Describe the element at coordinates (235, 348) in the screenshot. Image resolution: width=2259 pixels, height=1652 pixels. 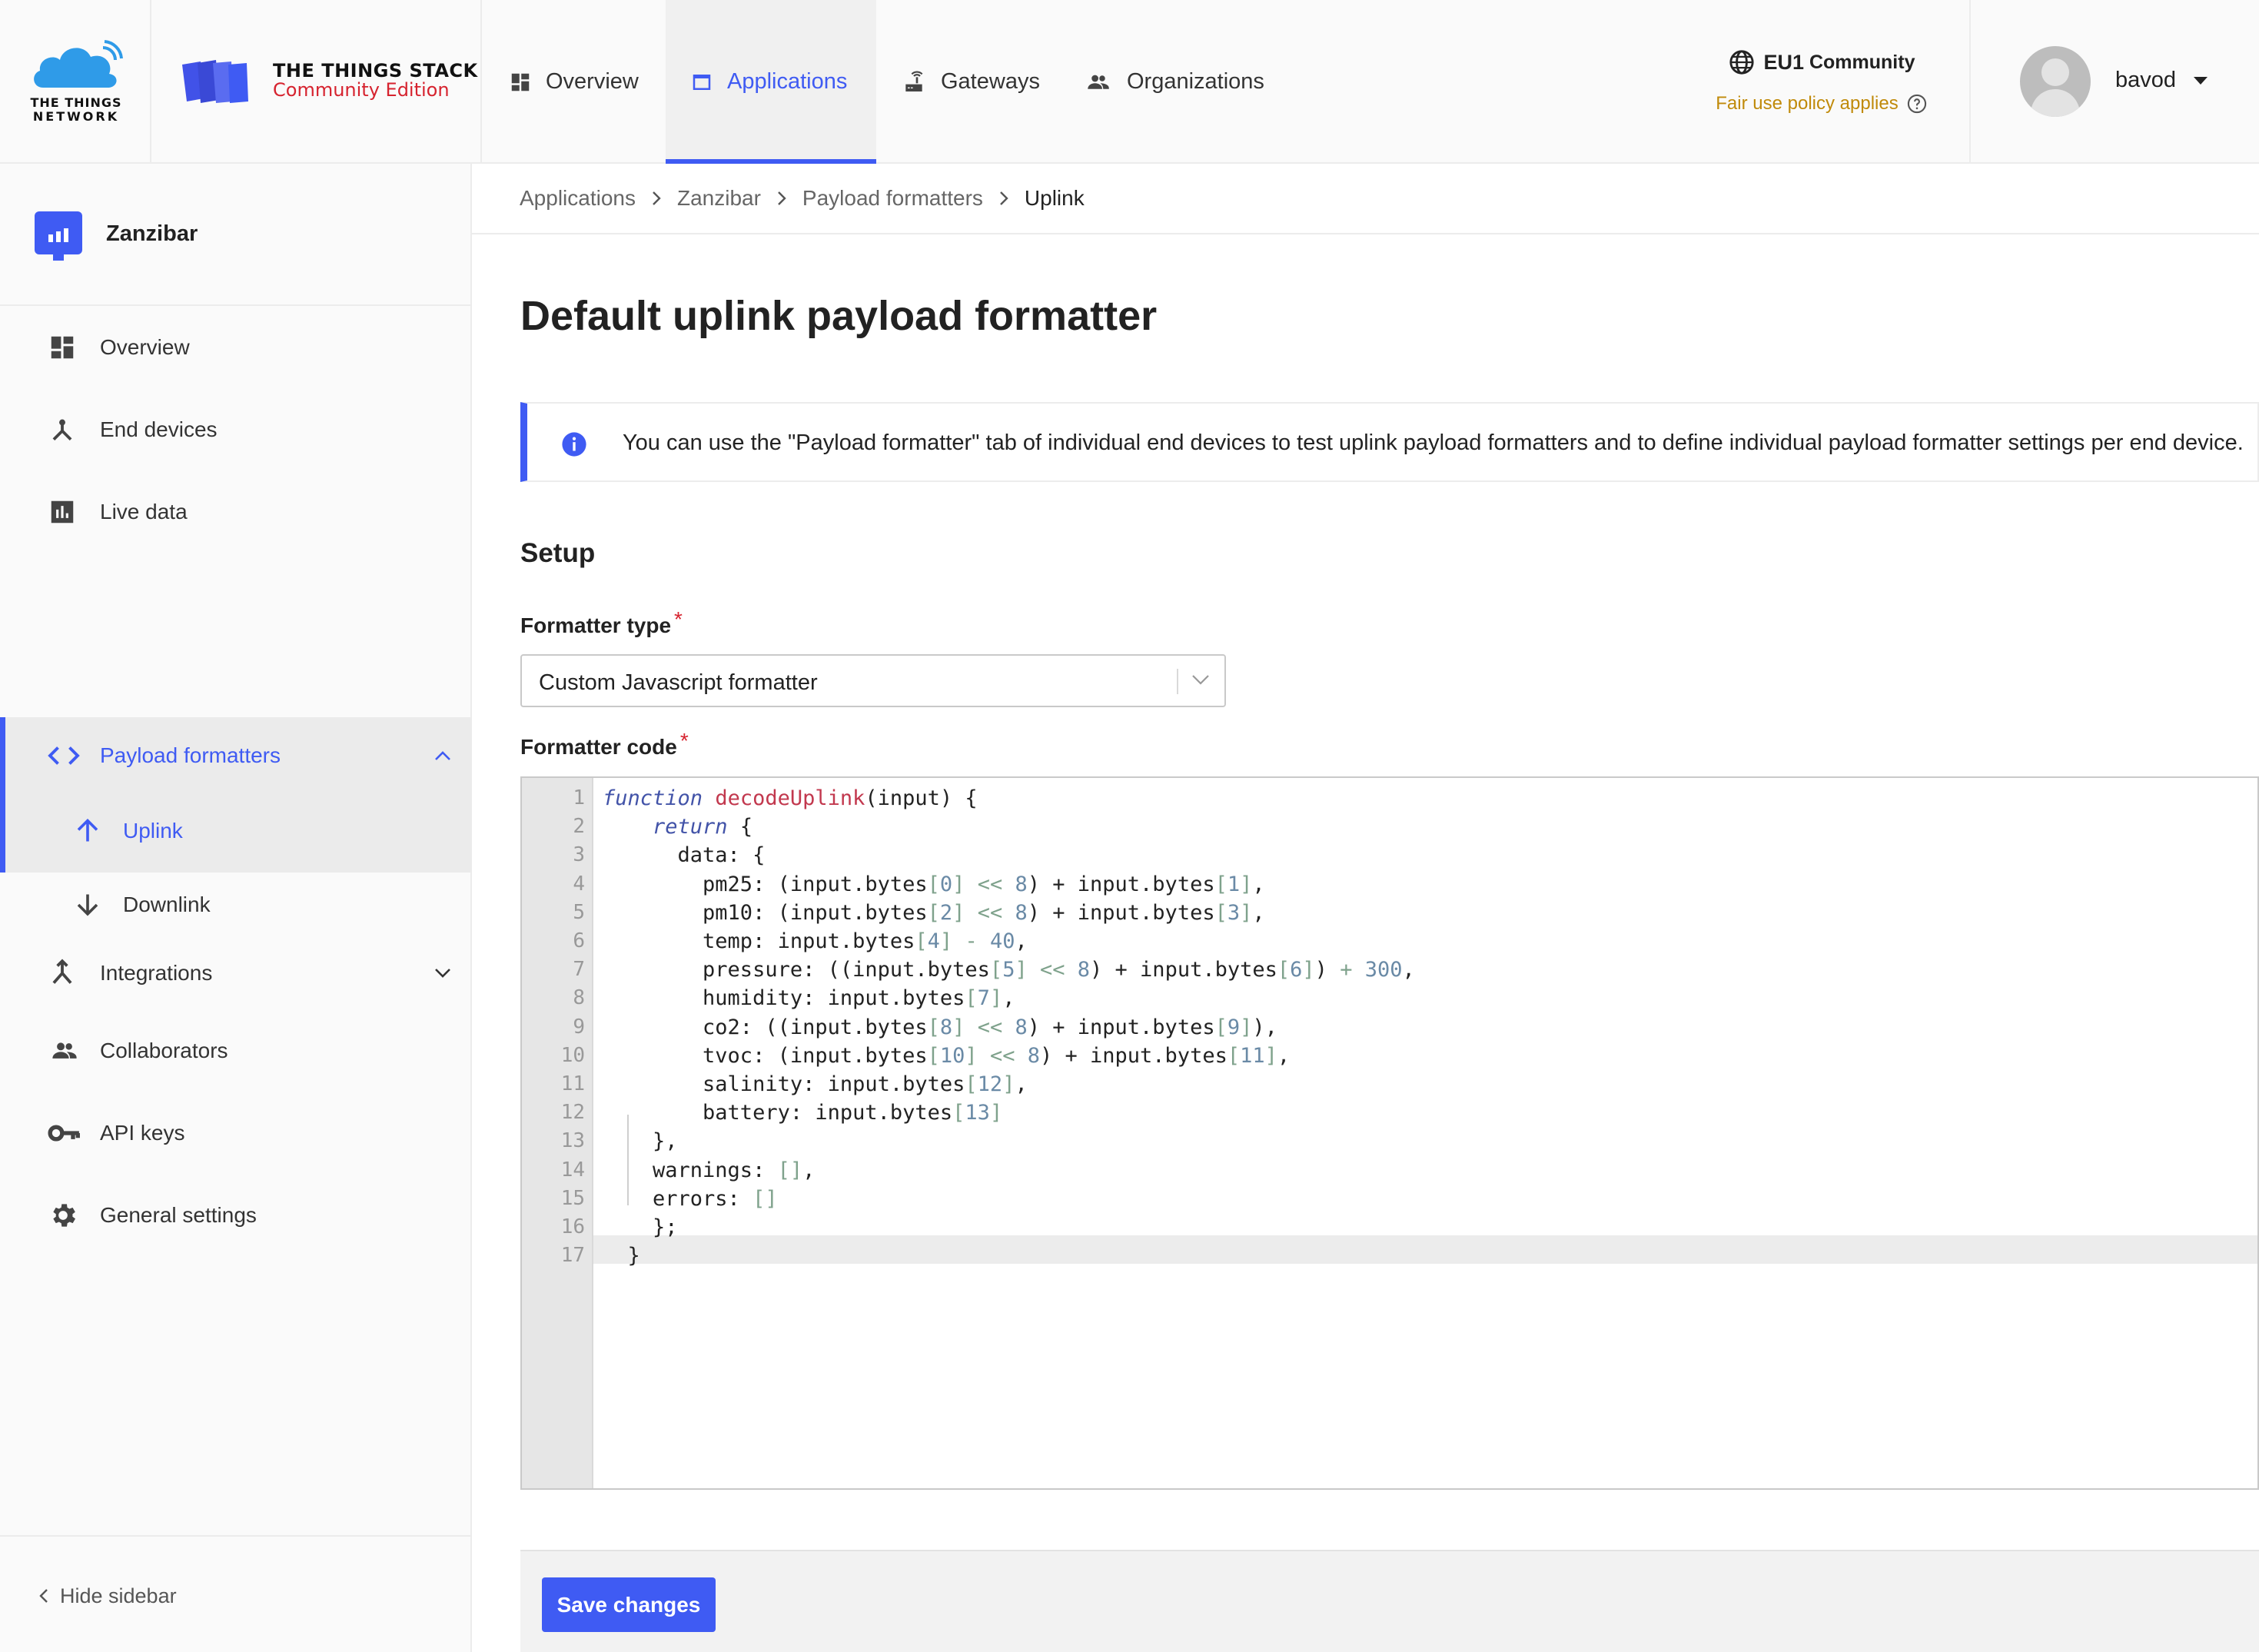
I see `sidebar-item-overview: Overview` at that location.